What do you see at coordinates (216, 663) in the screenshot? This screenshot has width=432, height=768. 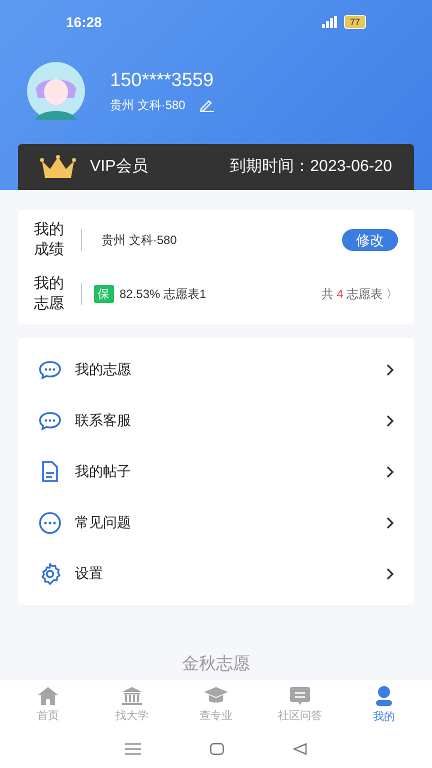 I see `footer-title: 金秋志愿` at bounding box center [216, 663].